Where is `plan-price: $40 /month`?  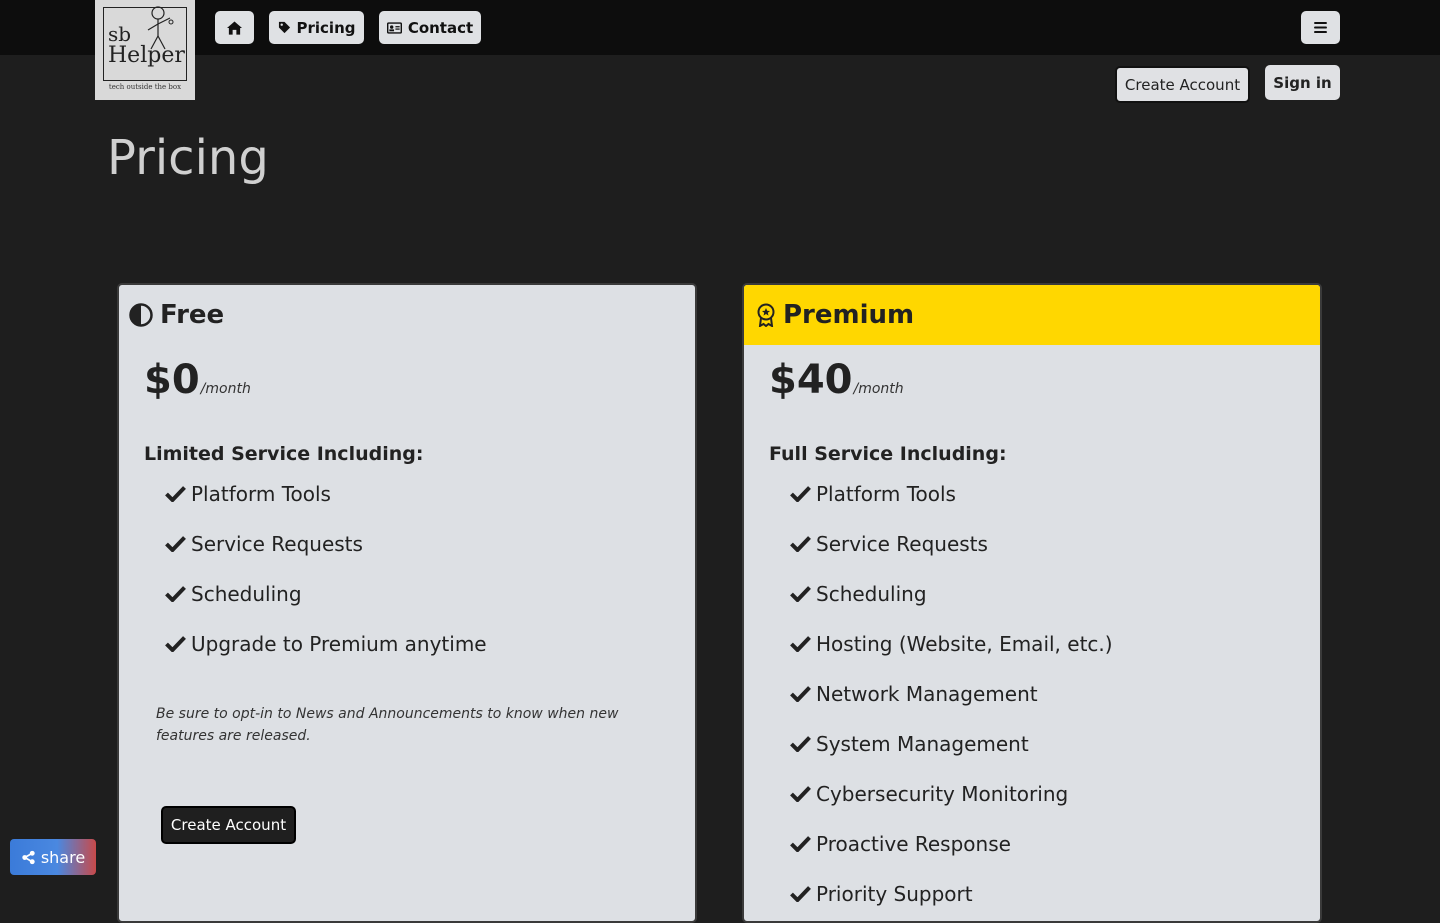
plan-price: $40 /month is located at coordinates (836, 380).